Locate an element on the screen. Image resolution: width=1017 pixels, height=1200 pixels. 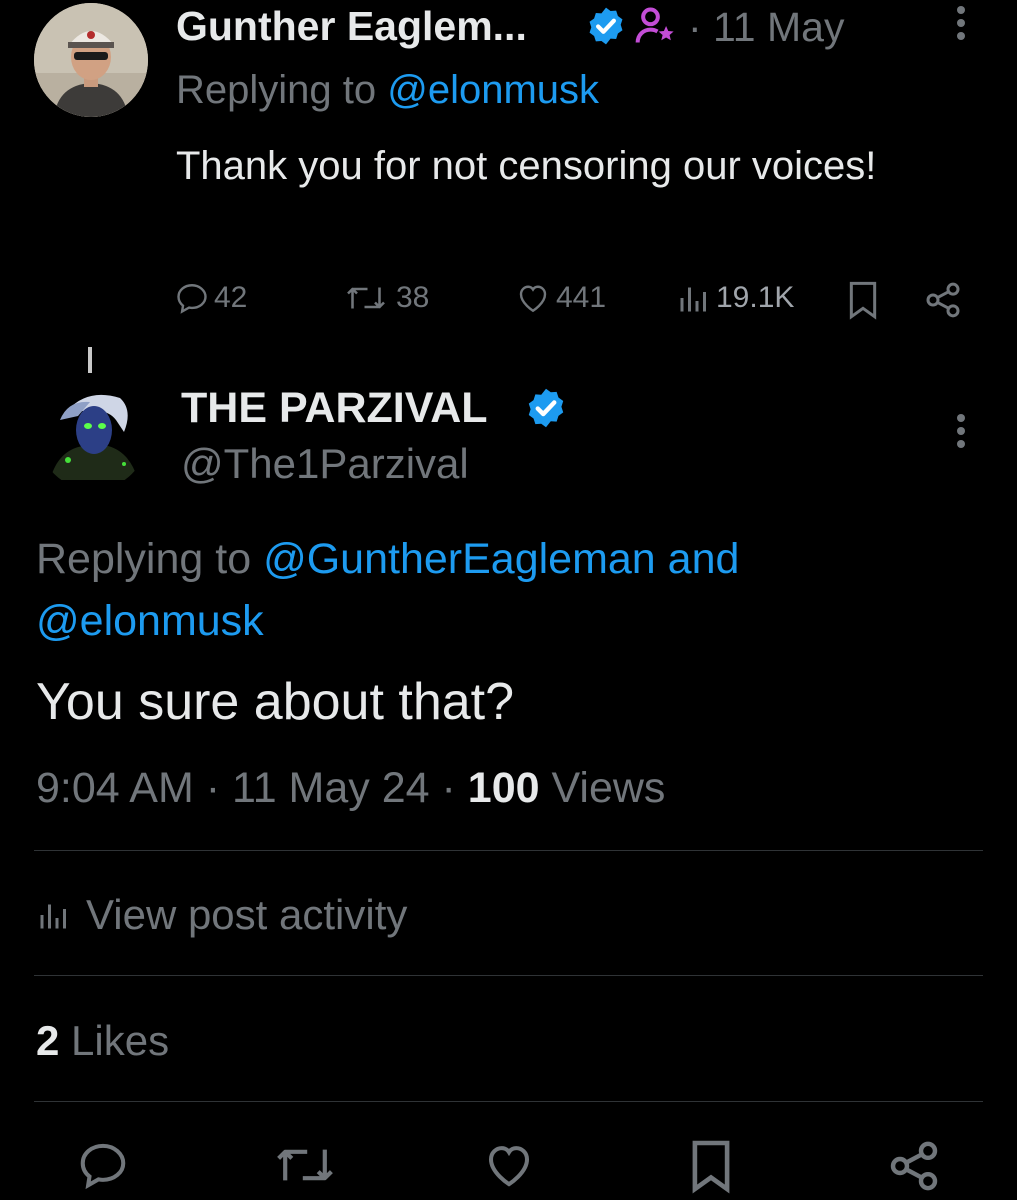
activity-label: View post activity is located at coordinates (247, 914).